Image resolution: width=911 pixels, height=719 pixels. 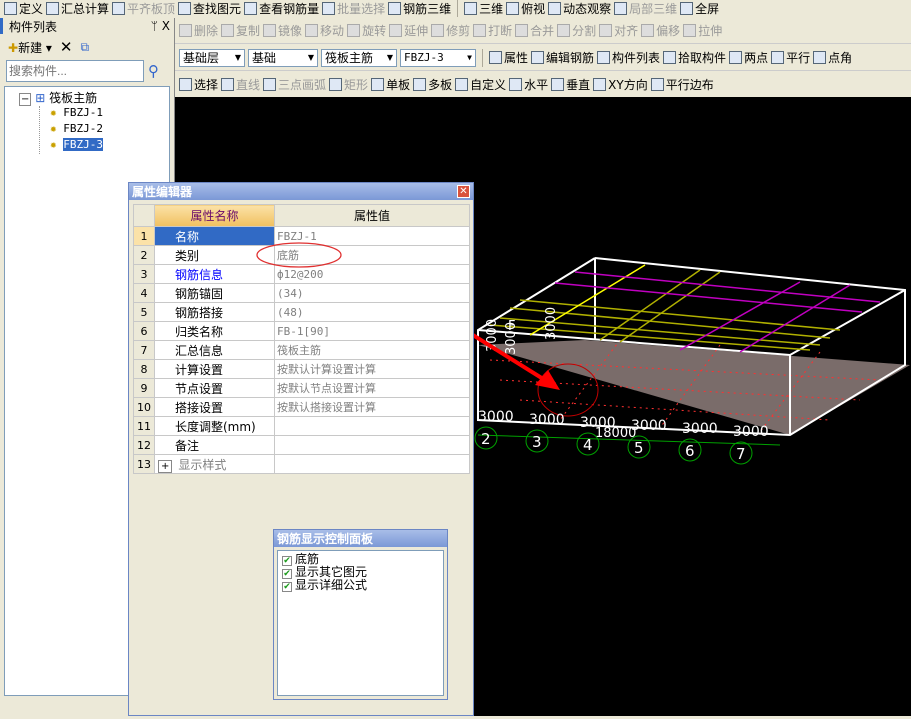 What do you see at coordinates (694, 57) in the screenshot?
I see `toolbar_prop-button-3: 拾取构件` at bounding box center [694, 57].